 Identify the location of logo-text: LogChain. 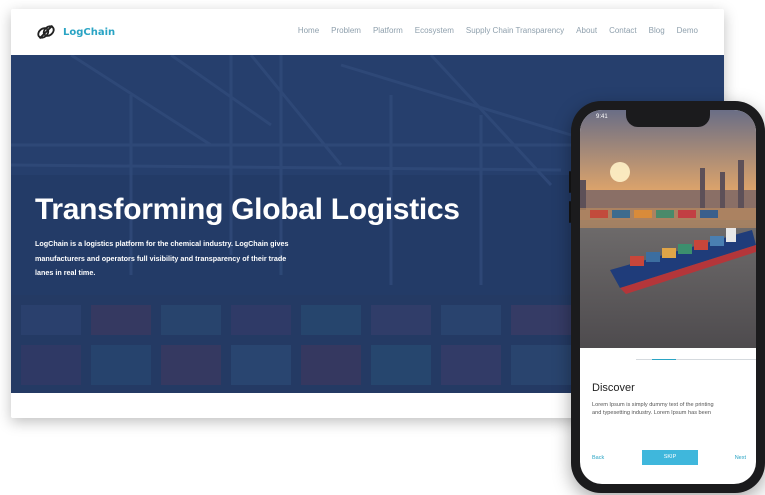
(89, 32).